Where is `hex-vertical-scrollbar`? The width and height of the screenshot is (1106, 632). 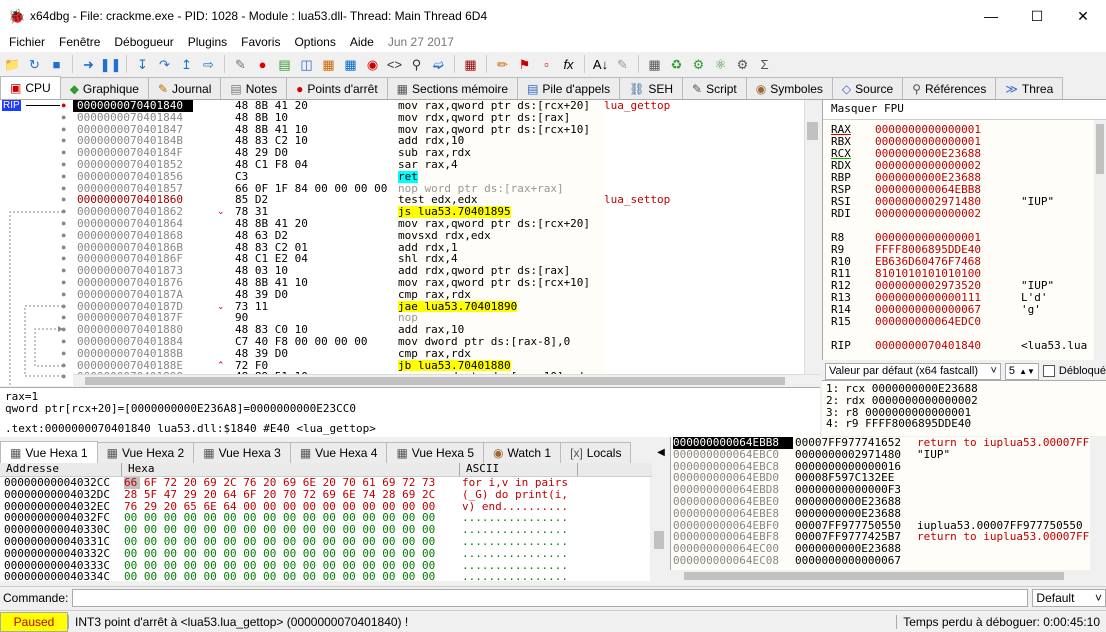 hex-vertical-scrollbar is located at coordinates (659, 522).